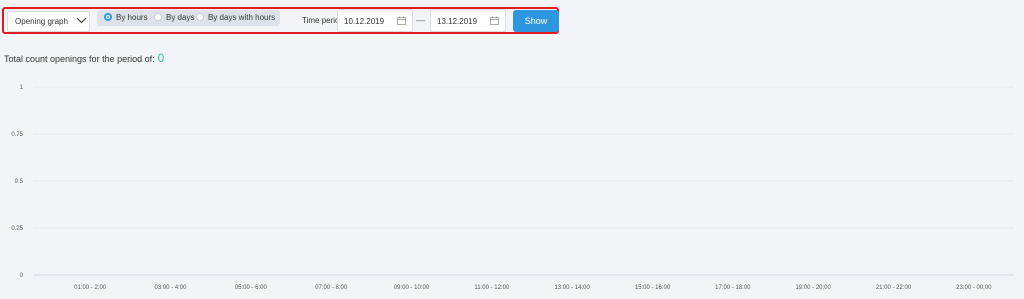 The width and height of the screenshot is (1024, 299). Describe the element at coordinates (90, 288) in the screenshot. I see `x-tick-label: 01:00 - 2:00` at that location.